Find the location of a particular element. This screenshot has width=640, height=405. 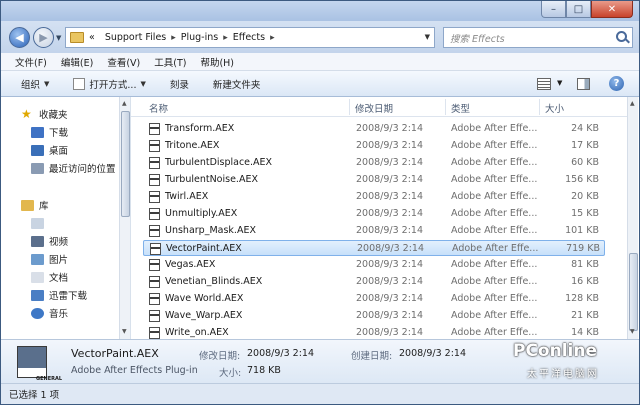

menu-tools: 工具(T) is located at coordinates (170, 62).